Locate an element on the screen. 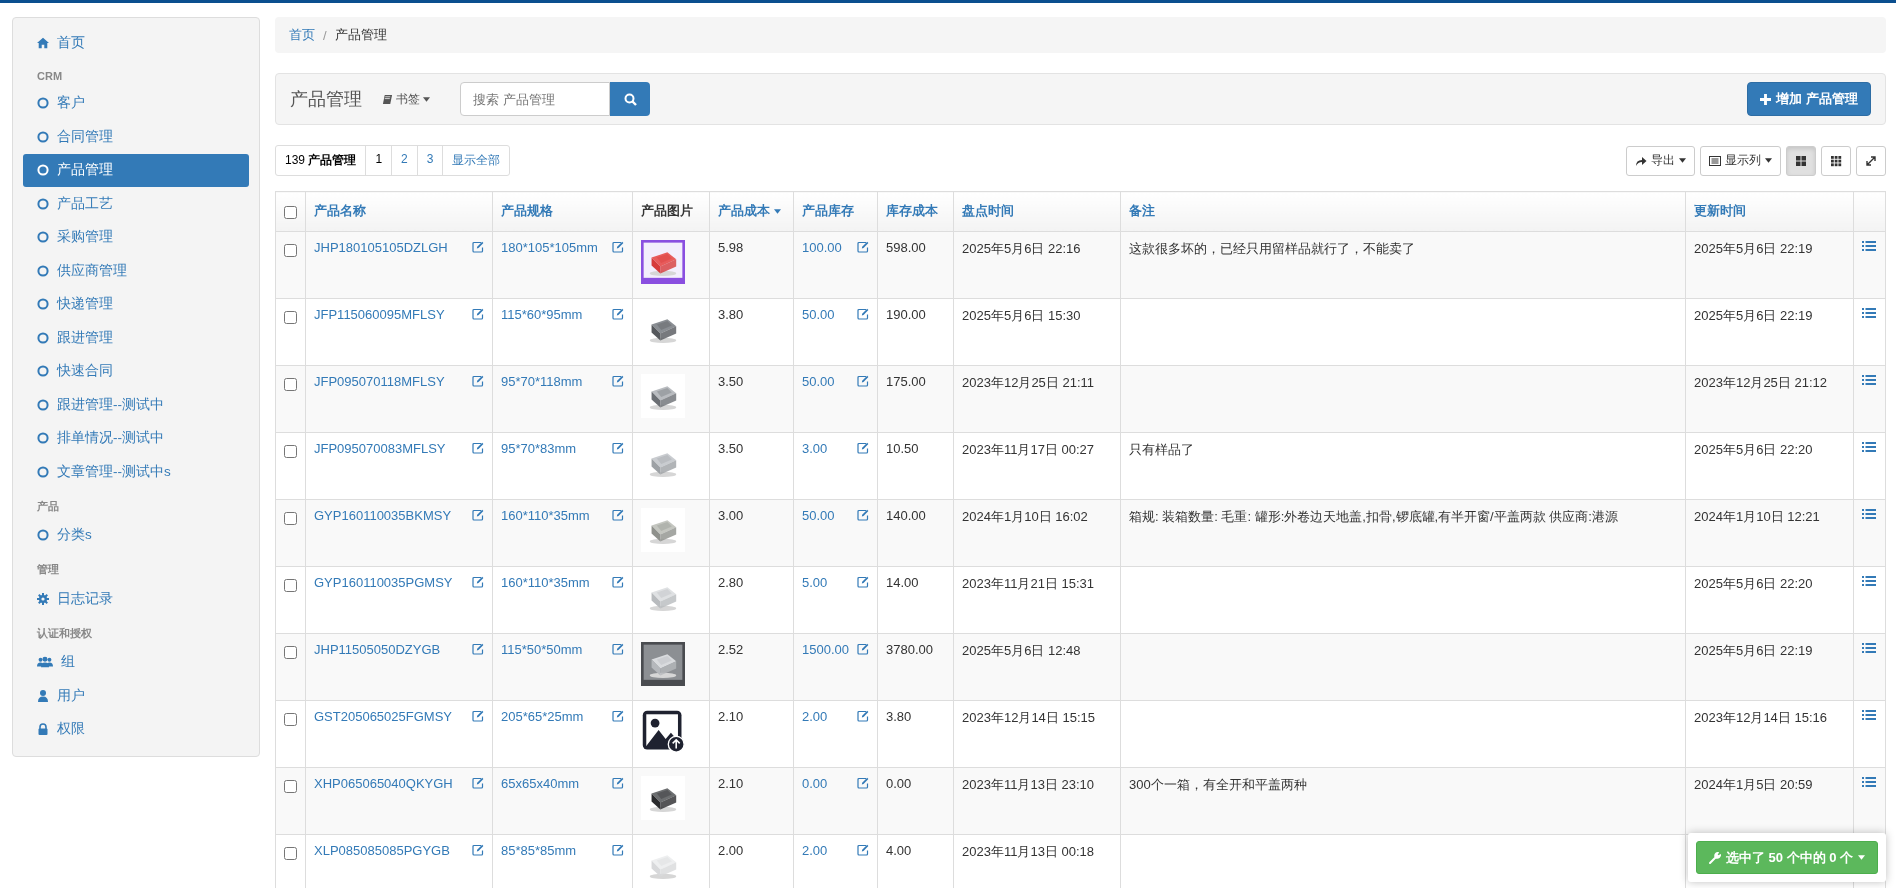 This screenshot has width=1896, height=888. sidebar-item: 权限 is located at coordinates (136, 729).